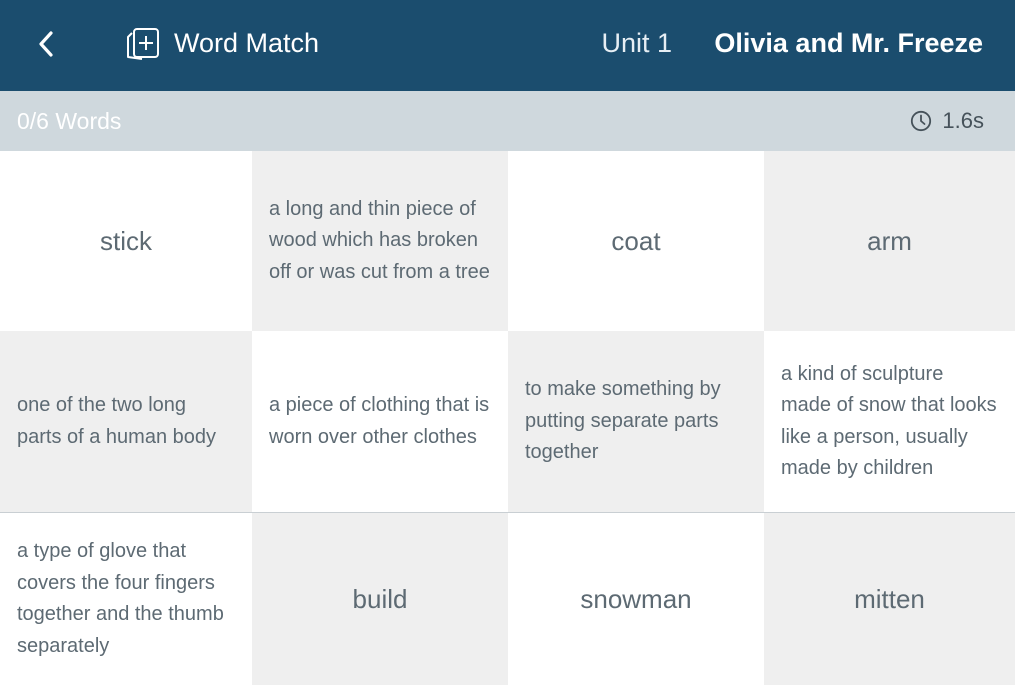  What do you see at coordinates (247, 43) in the screenshot?
I see `app-title: Word Match` at bounding box center [247, 43].